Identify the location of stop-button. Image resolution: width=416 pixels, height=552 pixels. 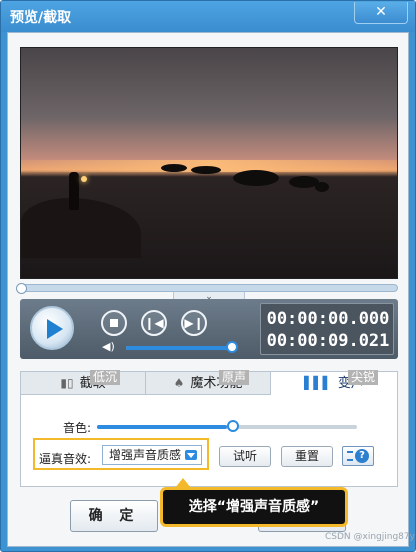
(114, 323).